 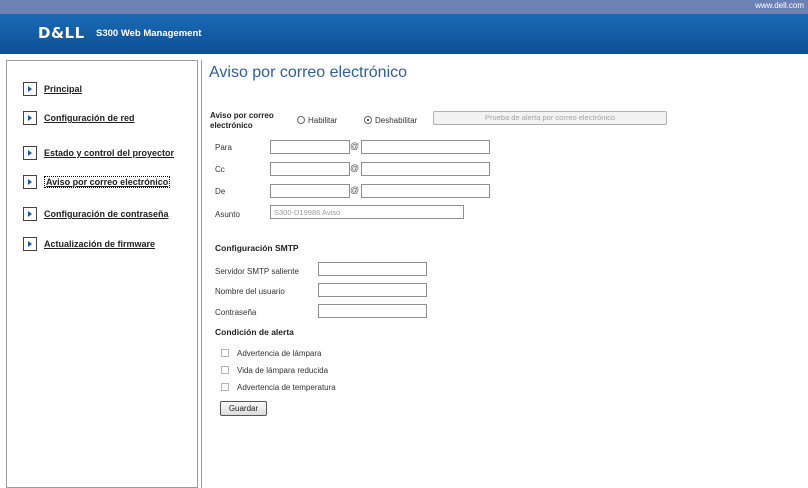 What do you see at coordinates (404, 34) in the screenshot?
I see `header-banner: D&LL S300 Web Management` at bounding box center [404, 34].